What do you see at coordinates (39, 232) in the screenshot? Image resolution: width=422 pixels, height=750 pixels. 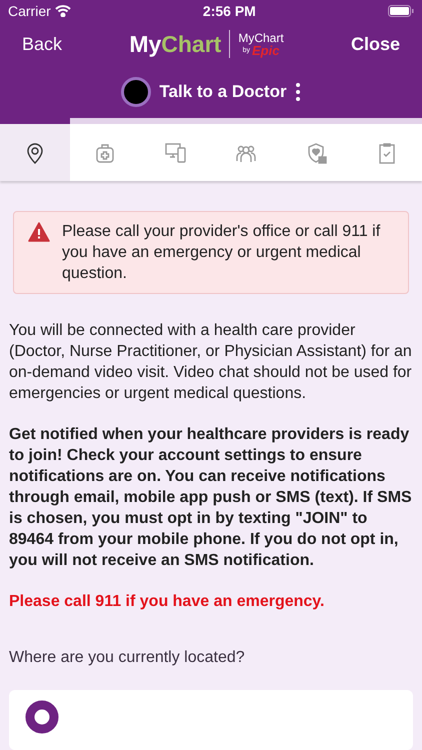 I see `warning-icon` at bounding box center [39, 232].